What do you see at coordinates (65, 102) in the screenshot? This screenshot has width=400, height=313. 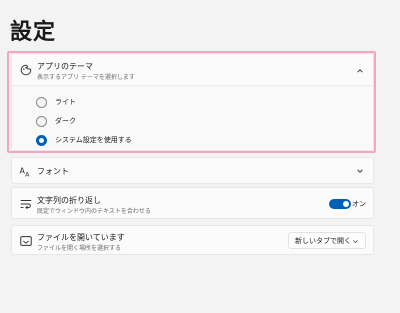 I see `radio-light-label: ライト` at bounding box center [65, 102].